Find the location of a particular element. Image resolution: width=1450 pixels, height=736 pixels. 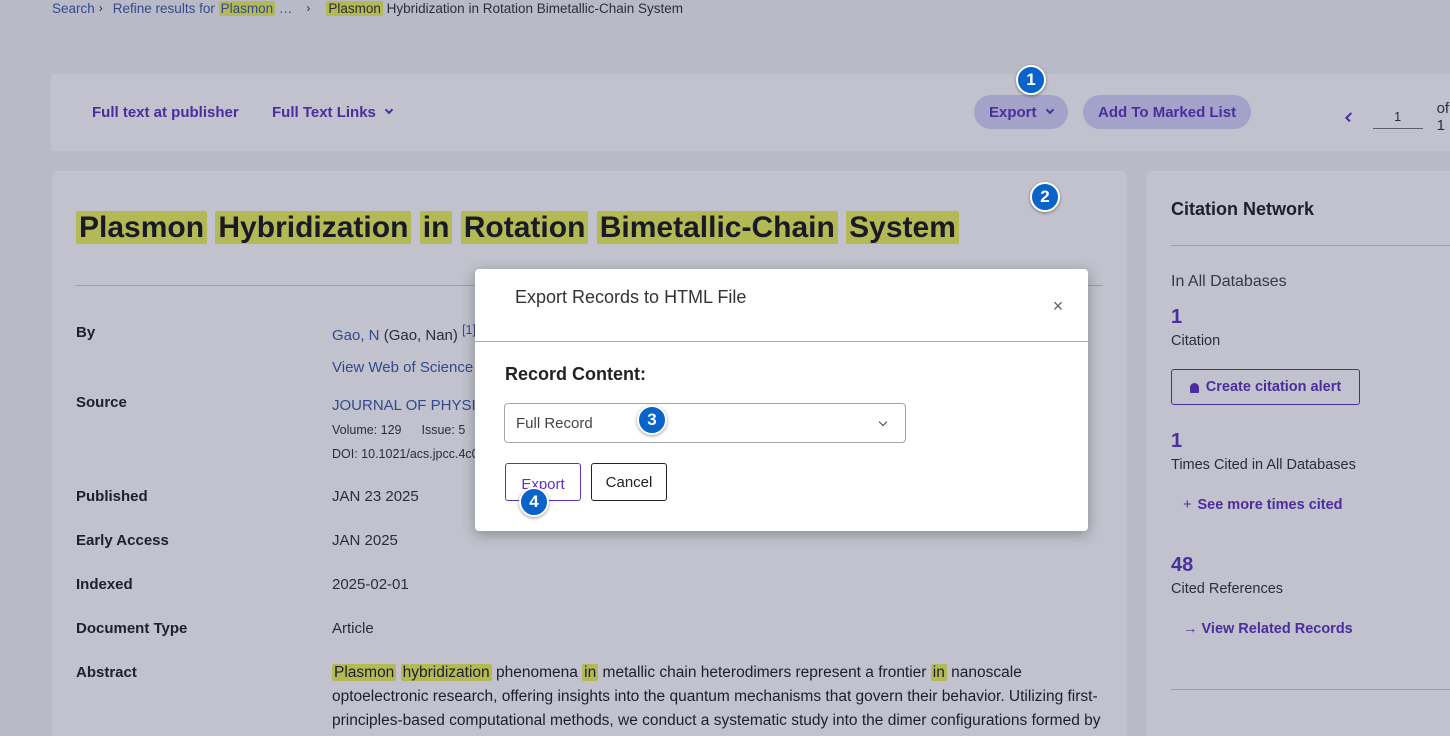

close-icon: × is located at coordinates (1058, 306).